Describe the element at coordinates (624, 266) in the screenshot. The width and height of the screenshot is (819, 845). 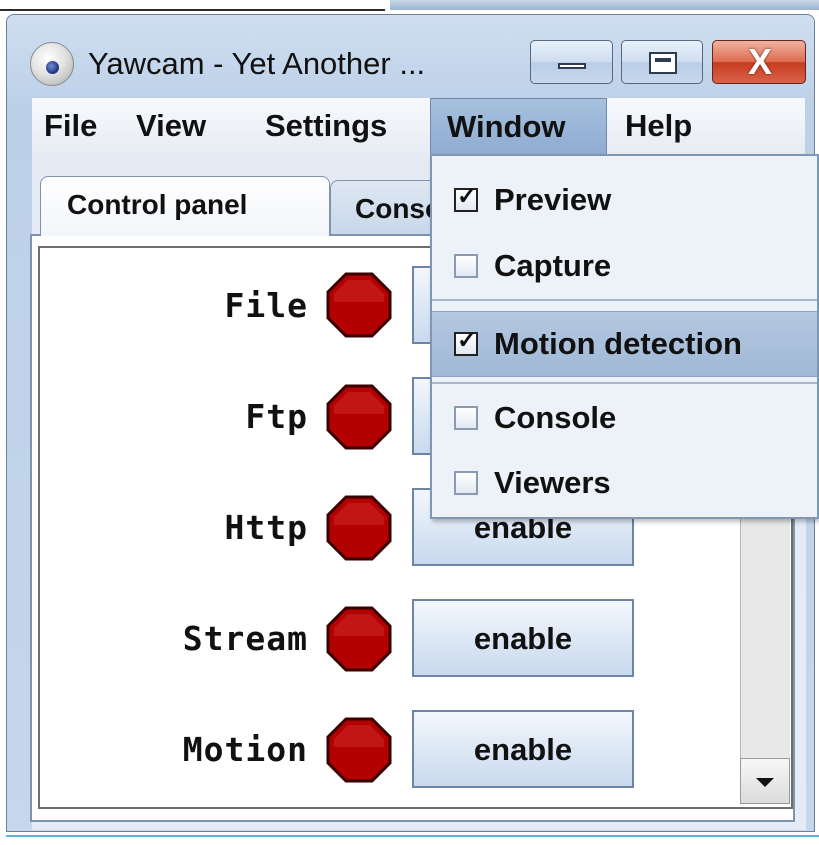
I see `menu-item-capture: Capture` at that location.